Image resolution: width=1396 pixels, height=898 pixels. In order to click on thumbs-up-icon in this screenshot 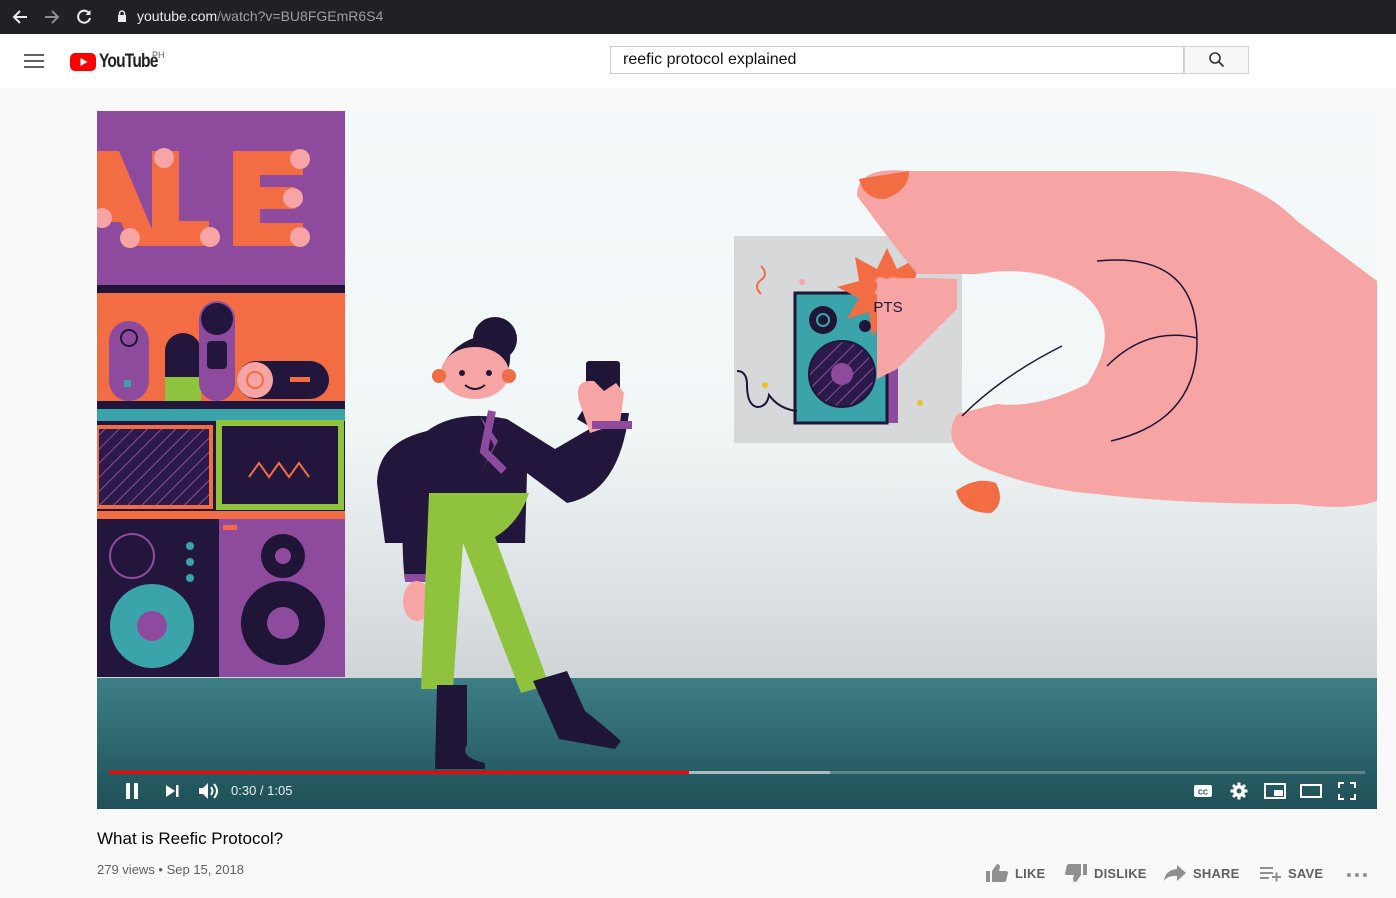, I will do `click(997, 873)`.